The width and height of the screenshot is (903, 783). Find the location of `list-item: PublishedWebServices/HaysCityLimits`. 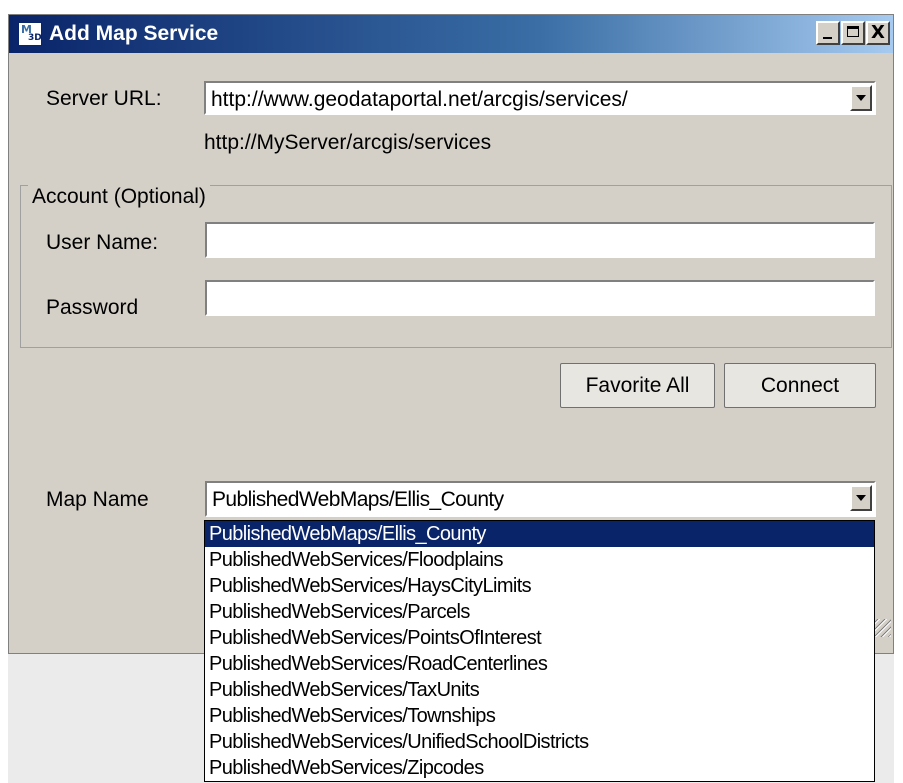

list-item: PublishedWebServices/HaysCityLimits is located at coordinates (539, 586).